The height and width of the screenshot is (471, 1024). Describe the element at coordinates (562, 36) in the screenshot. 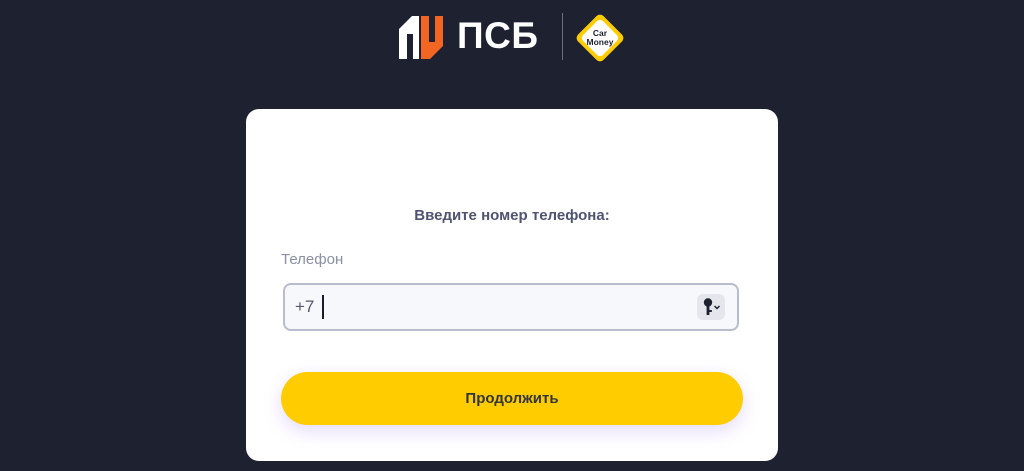

I see `logo-divider` at that location.